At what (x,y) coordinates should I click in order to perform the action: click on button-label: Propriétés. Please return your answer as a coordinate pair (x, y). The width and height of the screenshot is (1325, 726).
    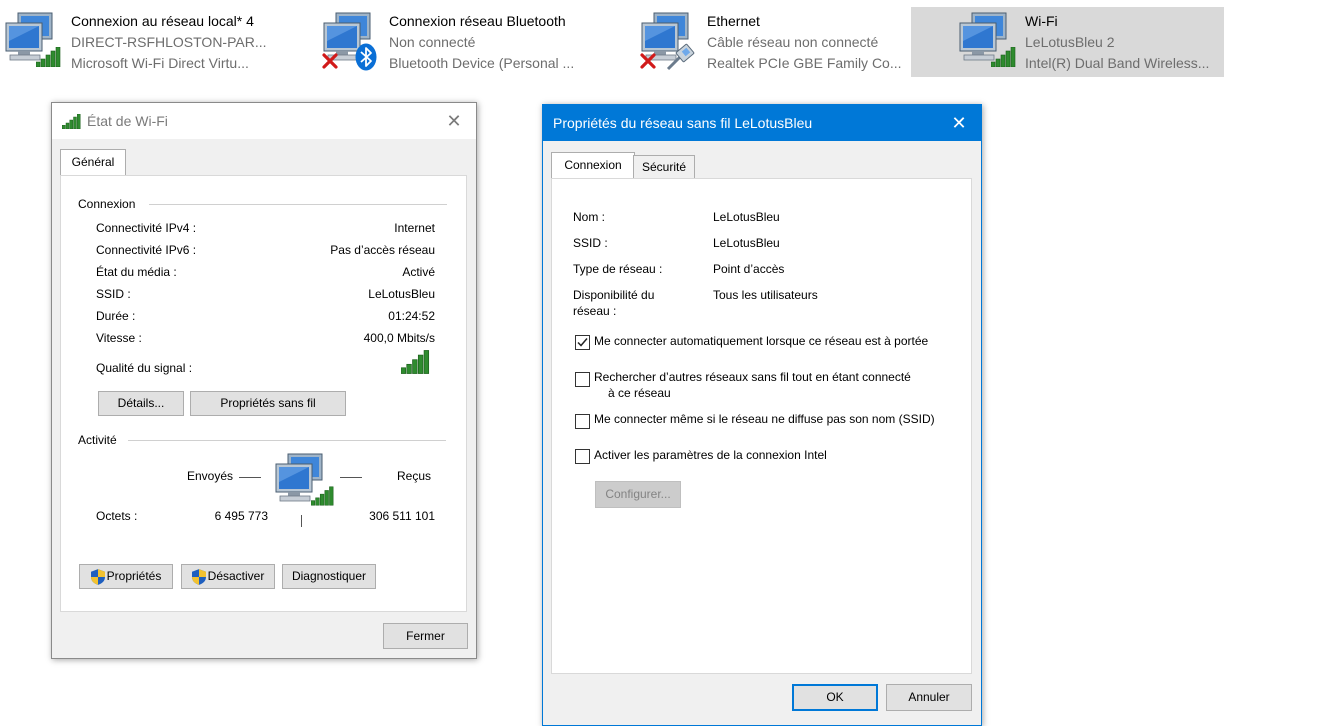
    Looking at the image, I should click on (134, 576).